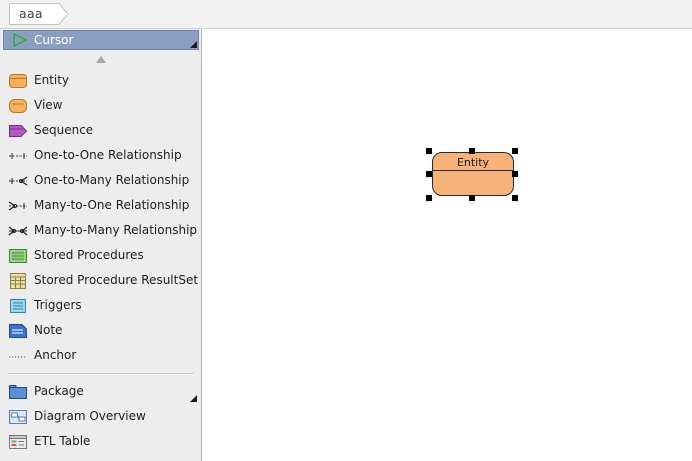 This screenshot has width=692, height=461. Describe the element at coordinates (64, 130) in the screenshot. I see `palette-item-label: Sequence` at that location.